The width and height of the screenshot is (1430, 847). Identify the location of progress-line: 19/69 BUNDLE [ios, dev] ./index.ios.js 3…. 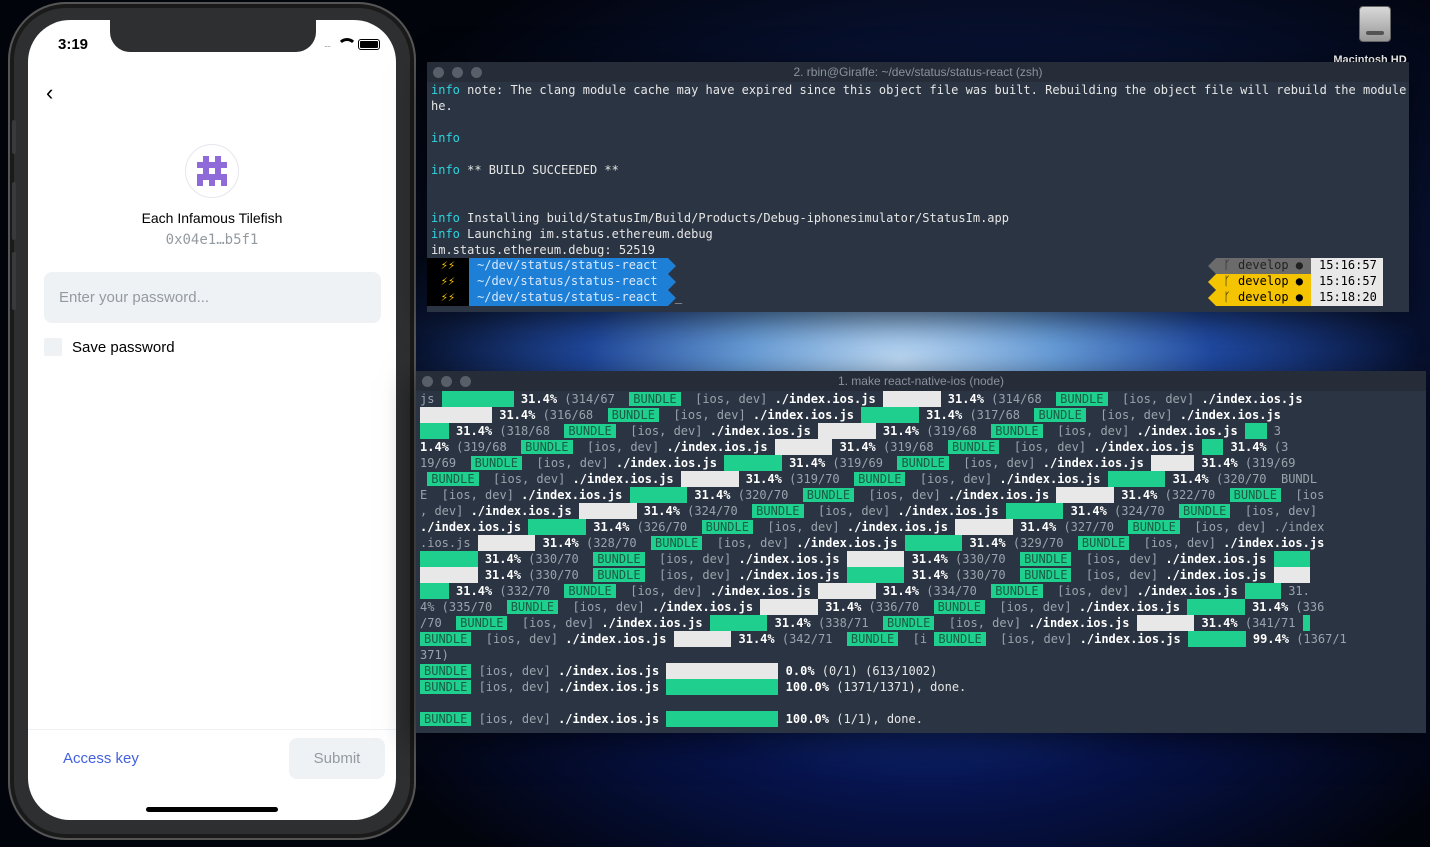
(921, 463).